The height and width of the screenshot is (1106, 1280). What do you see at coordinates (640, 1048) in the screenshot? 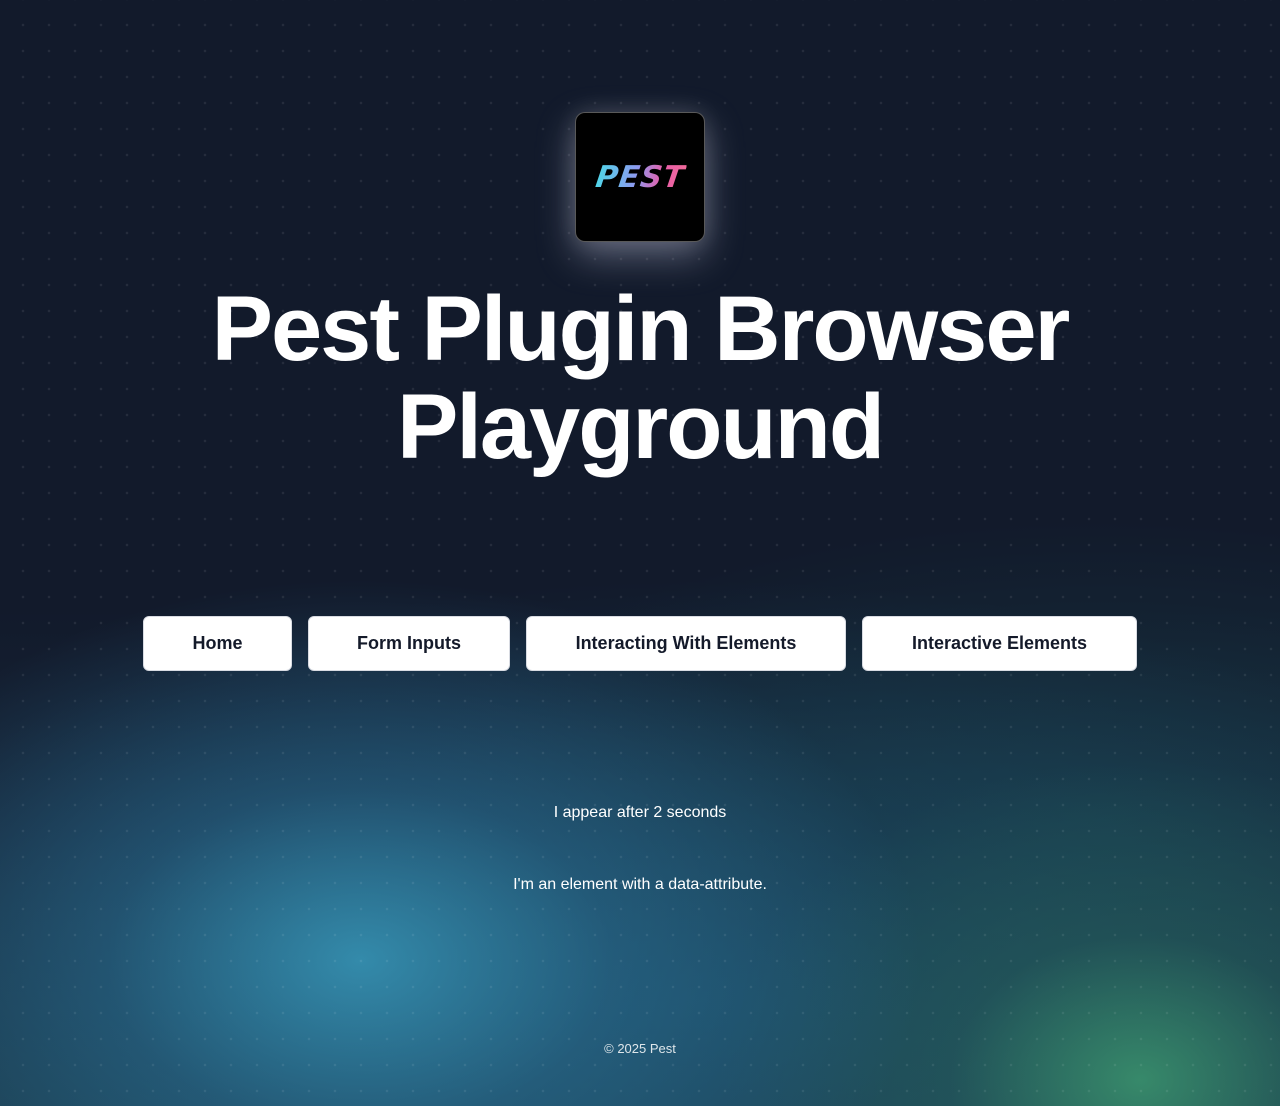
I see `footer-copyright: © 2025 Pest` at bounding box center [640, 1048].